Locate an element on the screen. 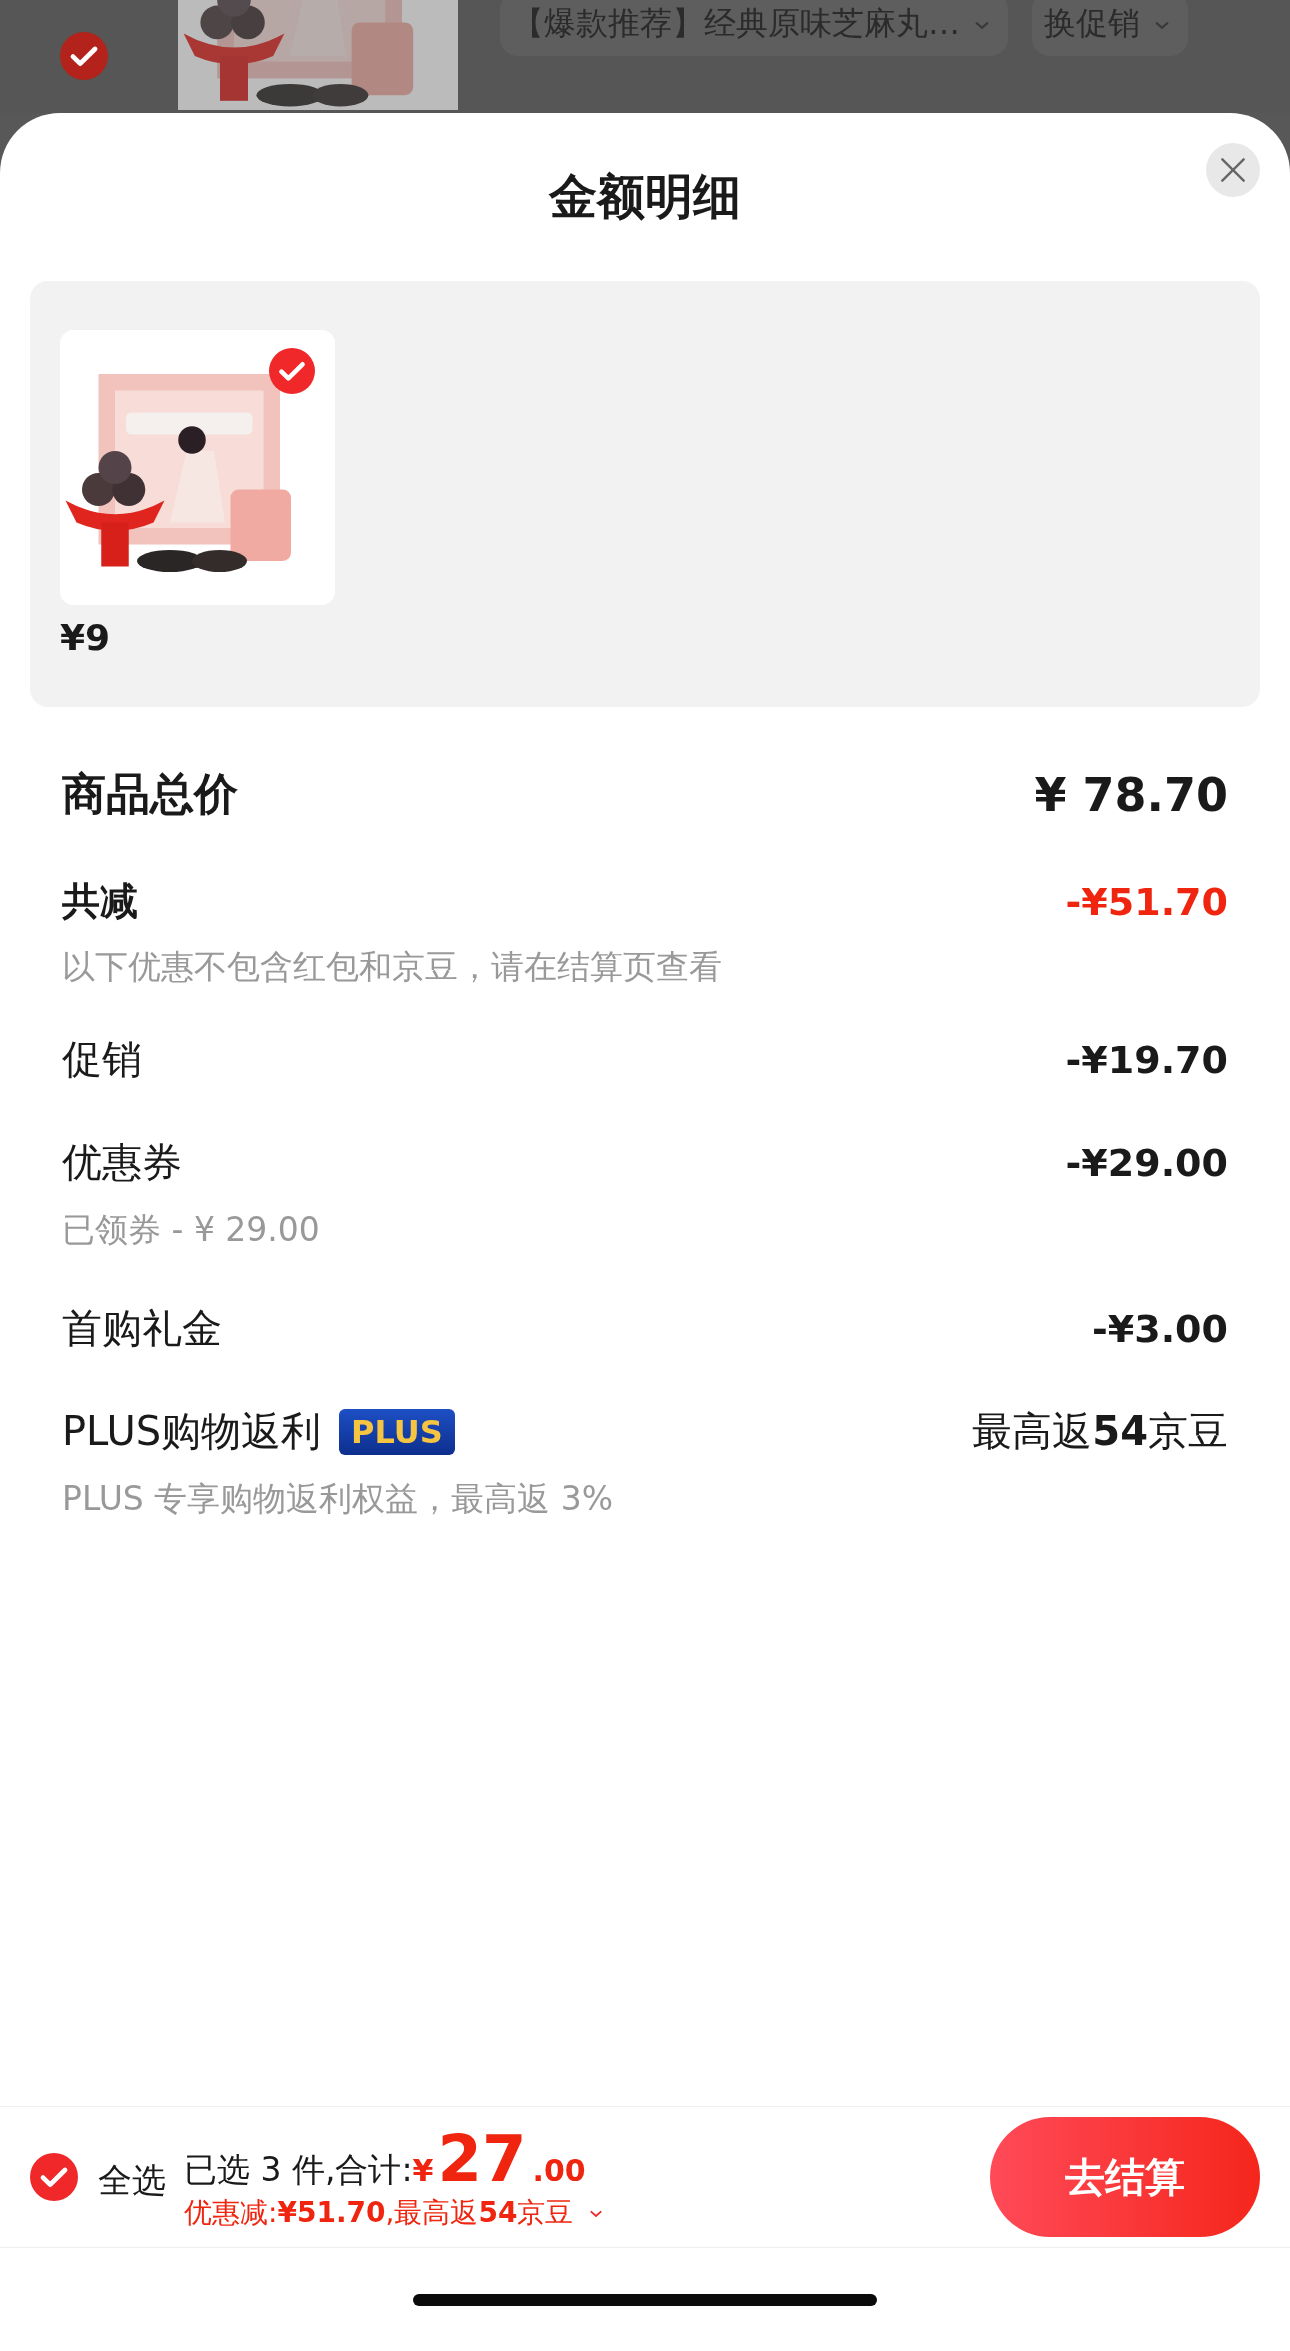 Image resolution: width=1290 pixels, height=2351 pixels. plus-badge: PLUS is located at coordinates (397, 1431).